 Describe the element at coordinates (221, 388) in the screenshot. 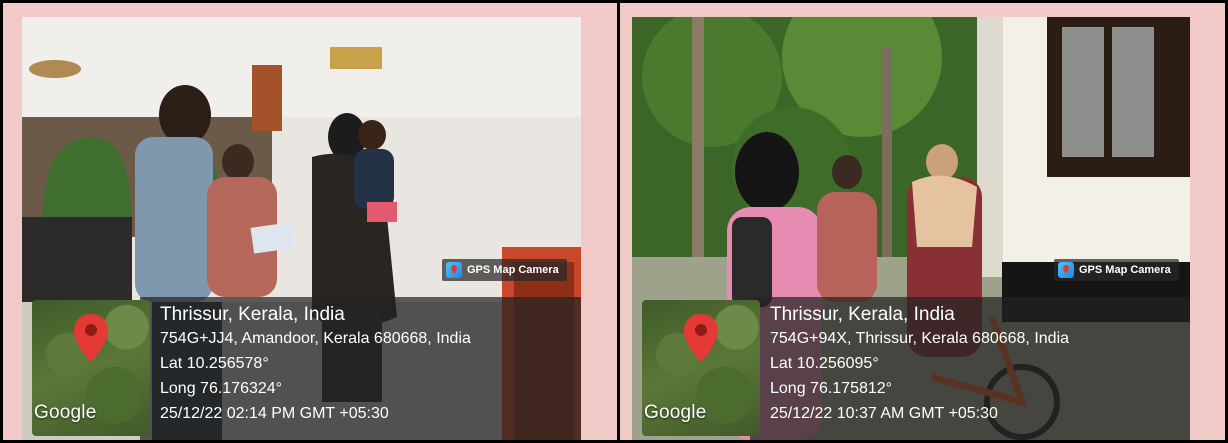

I see `longitude: Long 76.176324°` at that location.